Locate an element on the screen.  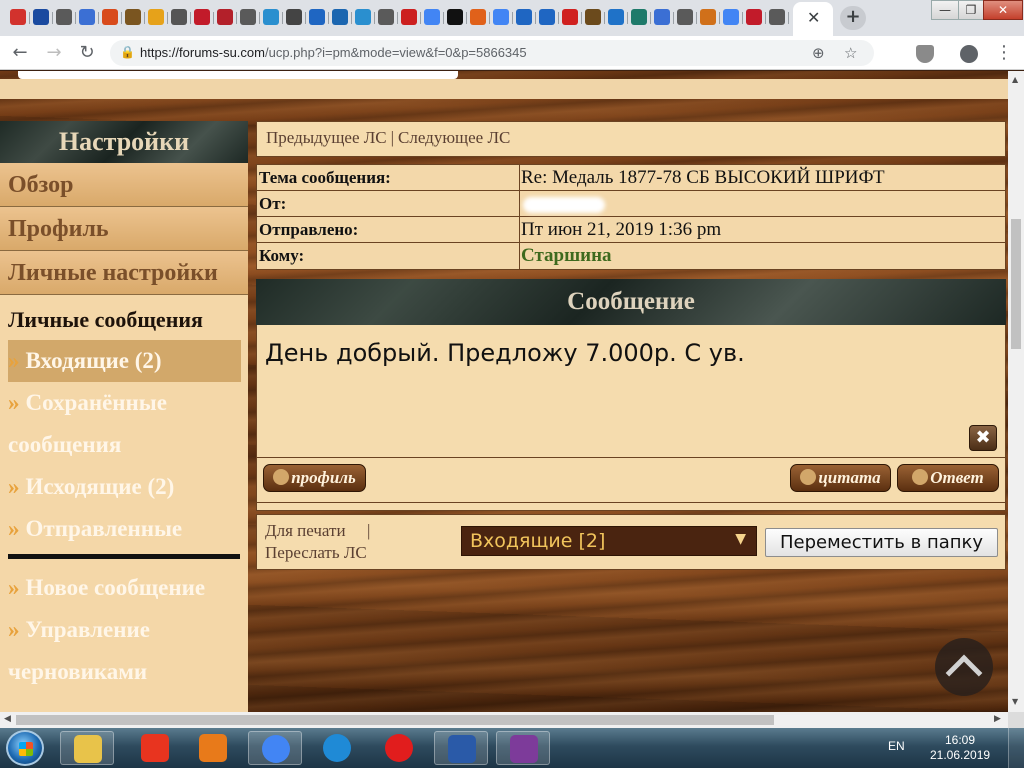
folder-select: Входящие [2] ▼ is located at coordinates (609, 541).